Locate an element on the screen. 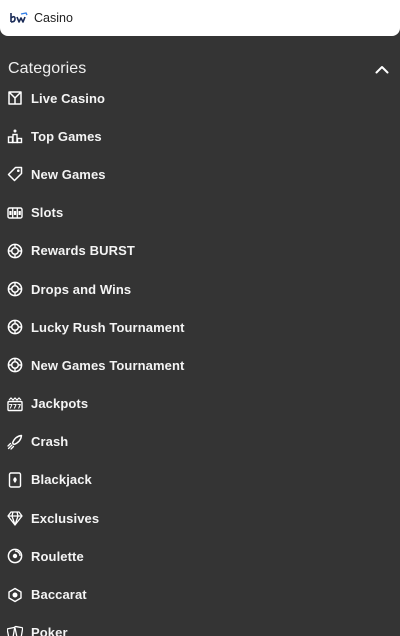  category-label: Jackpots is located at coordinates (60, 404).